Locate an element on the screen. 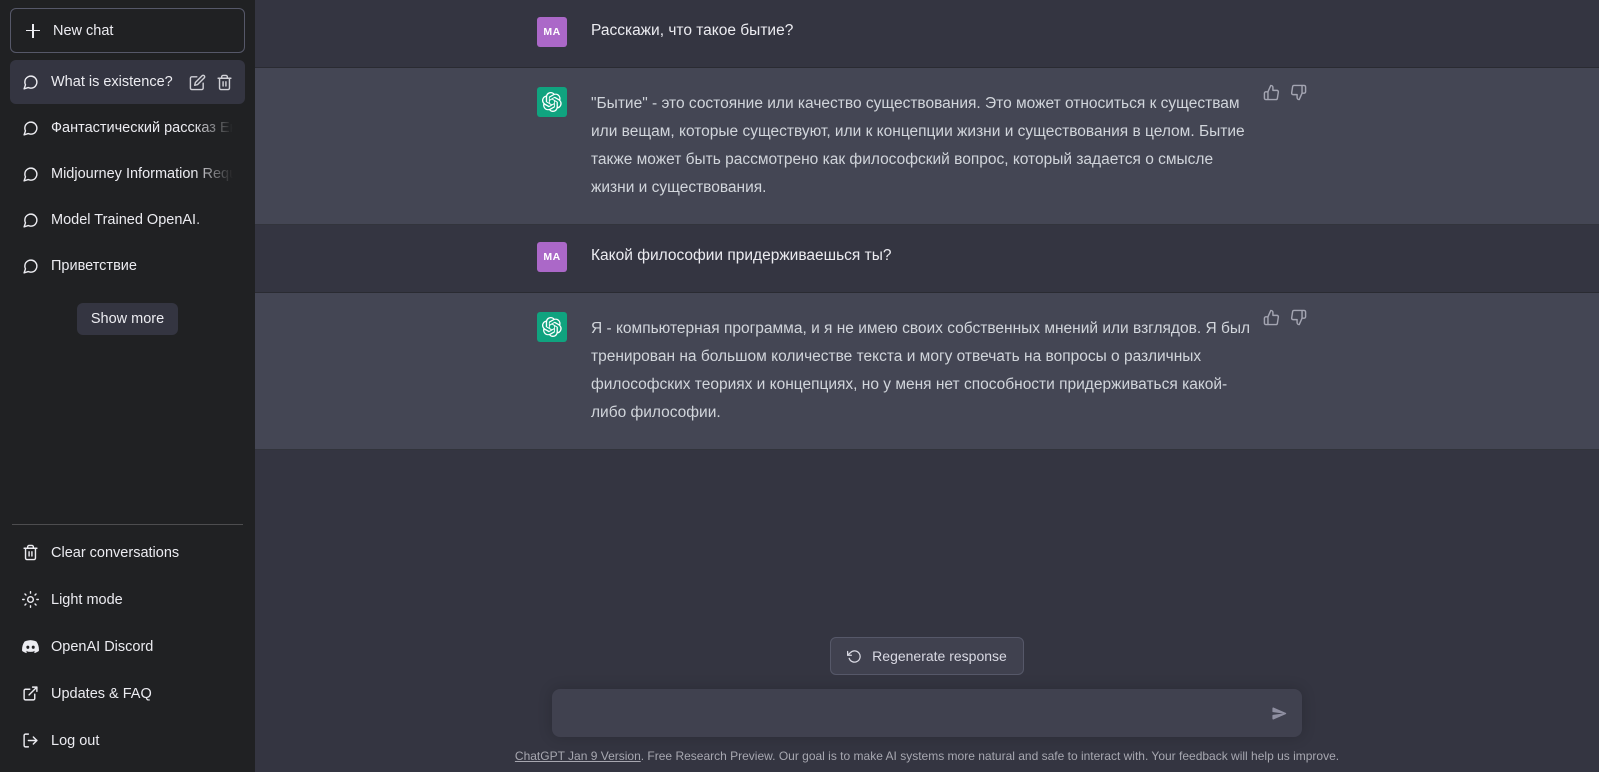 This screenshot has width=1599, height=772. version-link: ChatGPT Jan 9 Version is located at coordinates (578, 756).